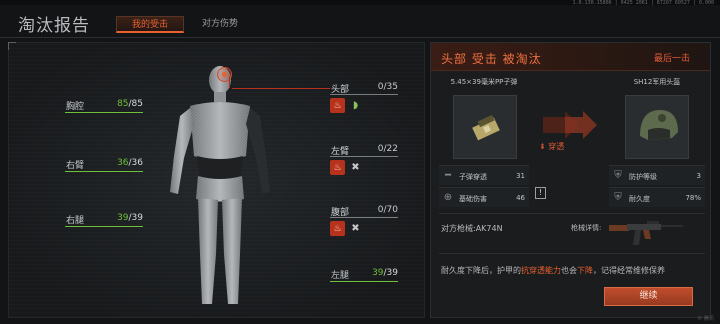 The width and height of the screenshot is (720, 324). I want to click on body-figure, so click(220, 185).